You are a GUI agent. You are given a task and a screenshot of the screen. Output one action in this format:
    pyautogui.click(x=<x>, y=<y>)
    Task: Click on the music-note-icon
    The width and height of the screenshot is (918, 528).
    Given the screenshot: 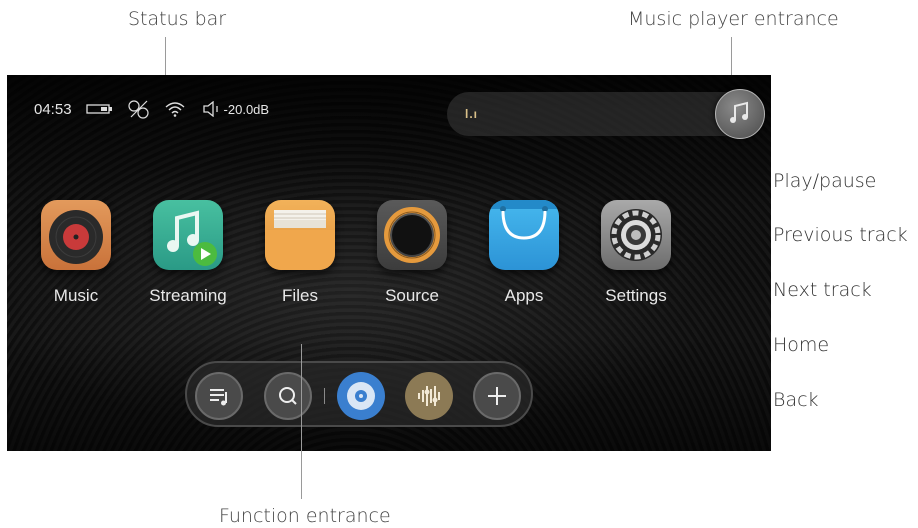 What is the action you would take?
    pyautogui.click(x=739, y=112)
    